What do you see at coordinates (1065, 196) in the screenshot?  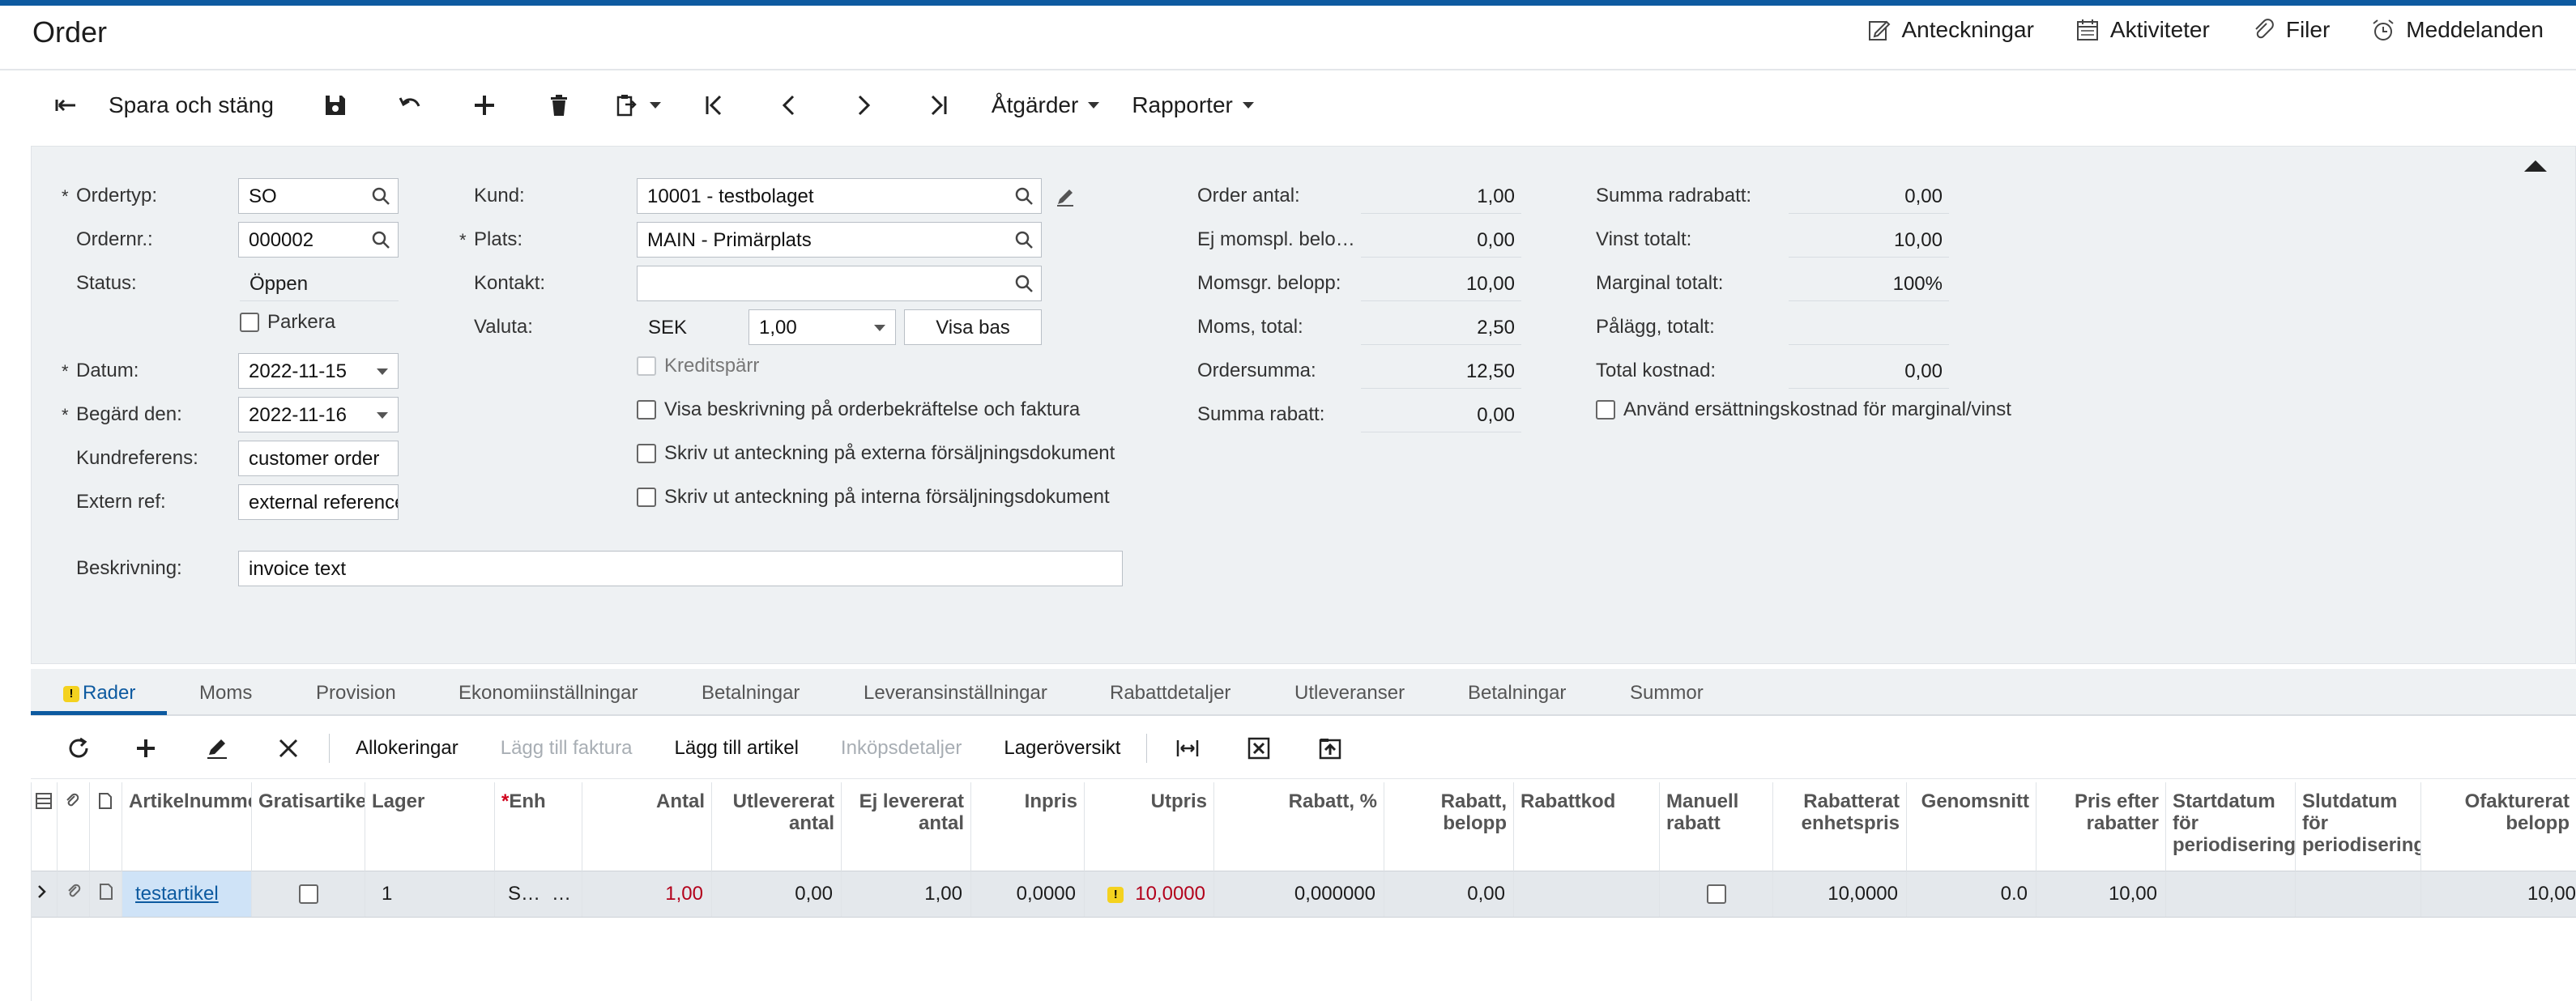 I see `pencil-icon` at bounding box center [1065, 196].